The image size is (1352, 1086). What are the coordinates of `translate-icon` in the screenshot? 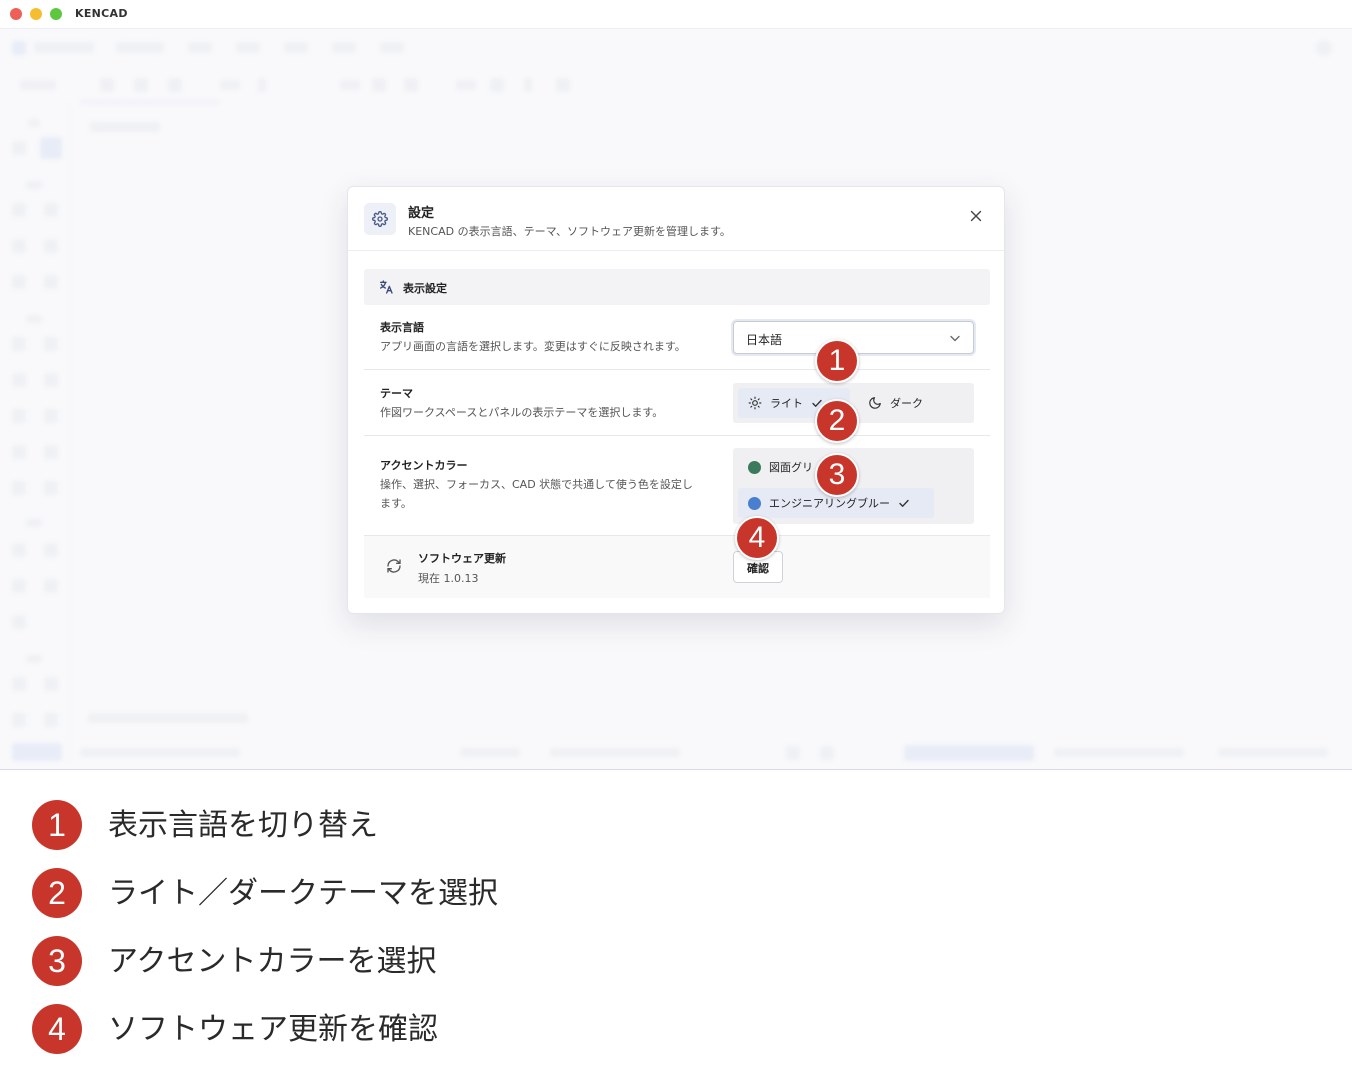 It's located at (386, 287).